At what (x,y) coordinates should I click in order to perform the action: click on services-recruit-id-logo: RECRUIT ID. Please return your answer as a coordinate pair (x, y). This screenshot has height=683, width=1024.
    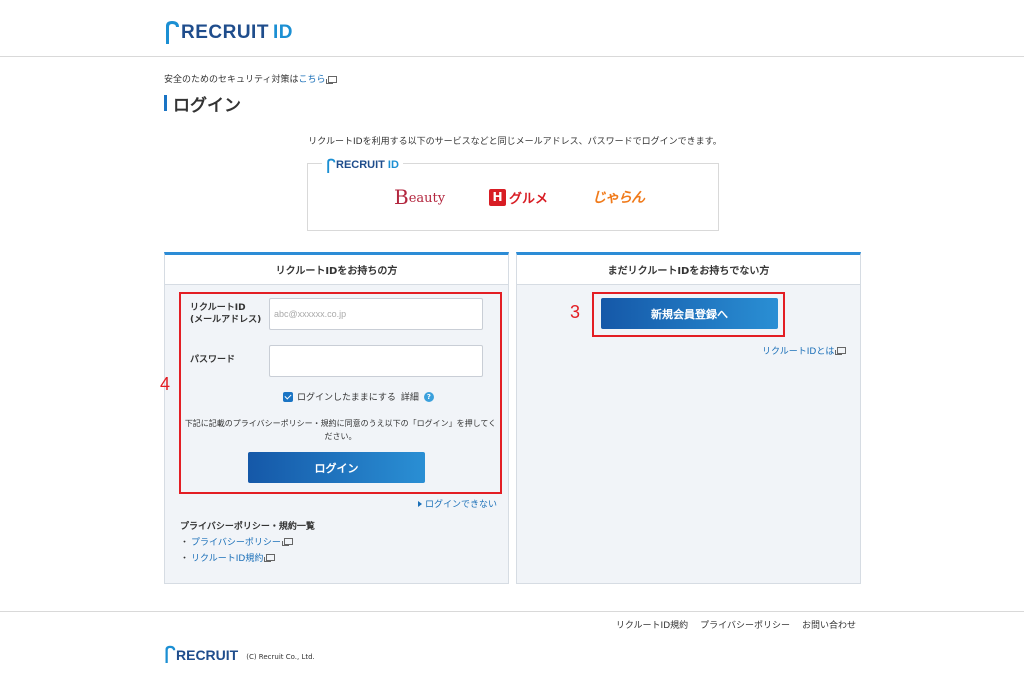
    Looking at the image, I should click on (362, 165).